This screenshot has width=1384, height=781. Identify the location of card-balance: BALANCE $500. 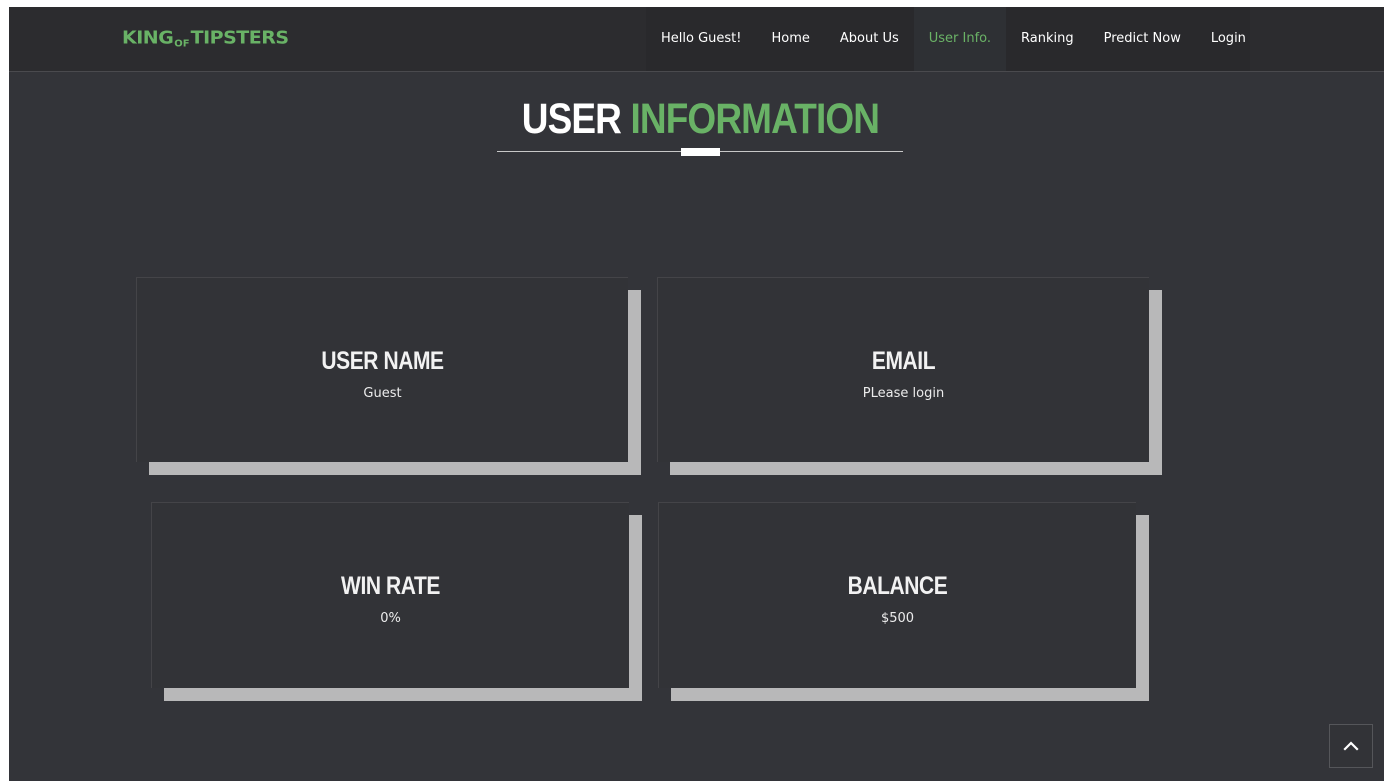
(897, 595).